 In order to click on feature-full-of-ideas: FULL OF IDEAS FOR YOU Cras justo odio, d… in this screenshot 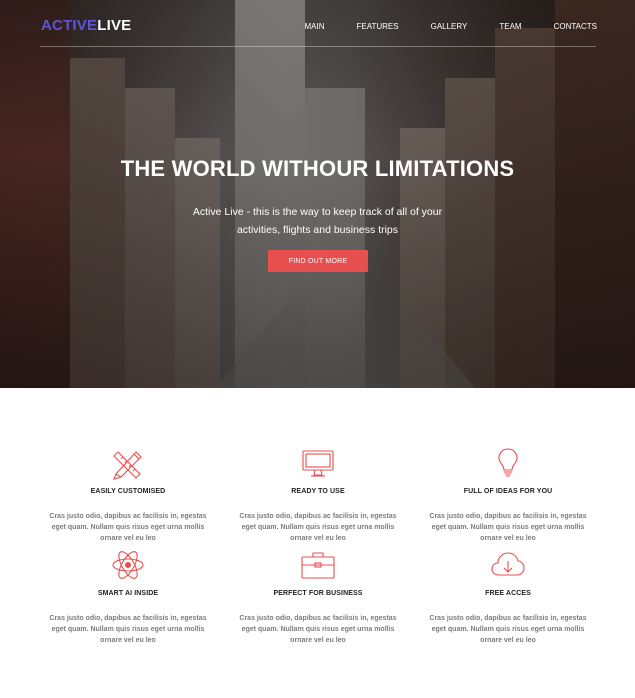, I will do `click(508, 495)`.